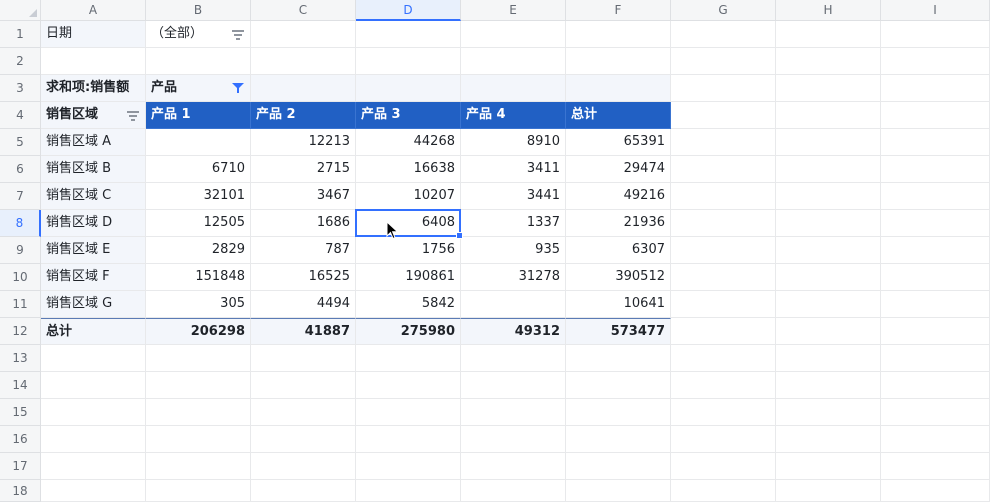 The width and height of the screenshot is (990, 502). I want to click on value-cell: 16638, so click(408, 169).